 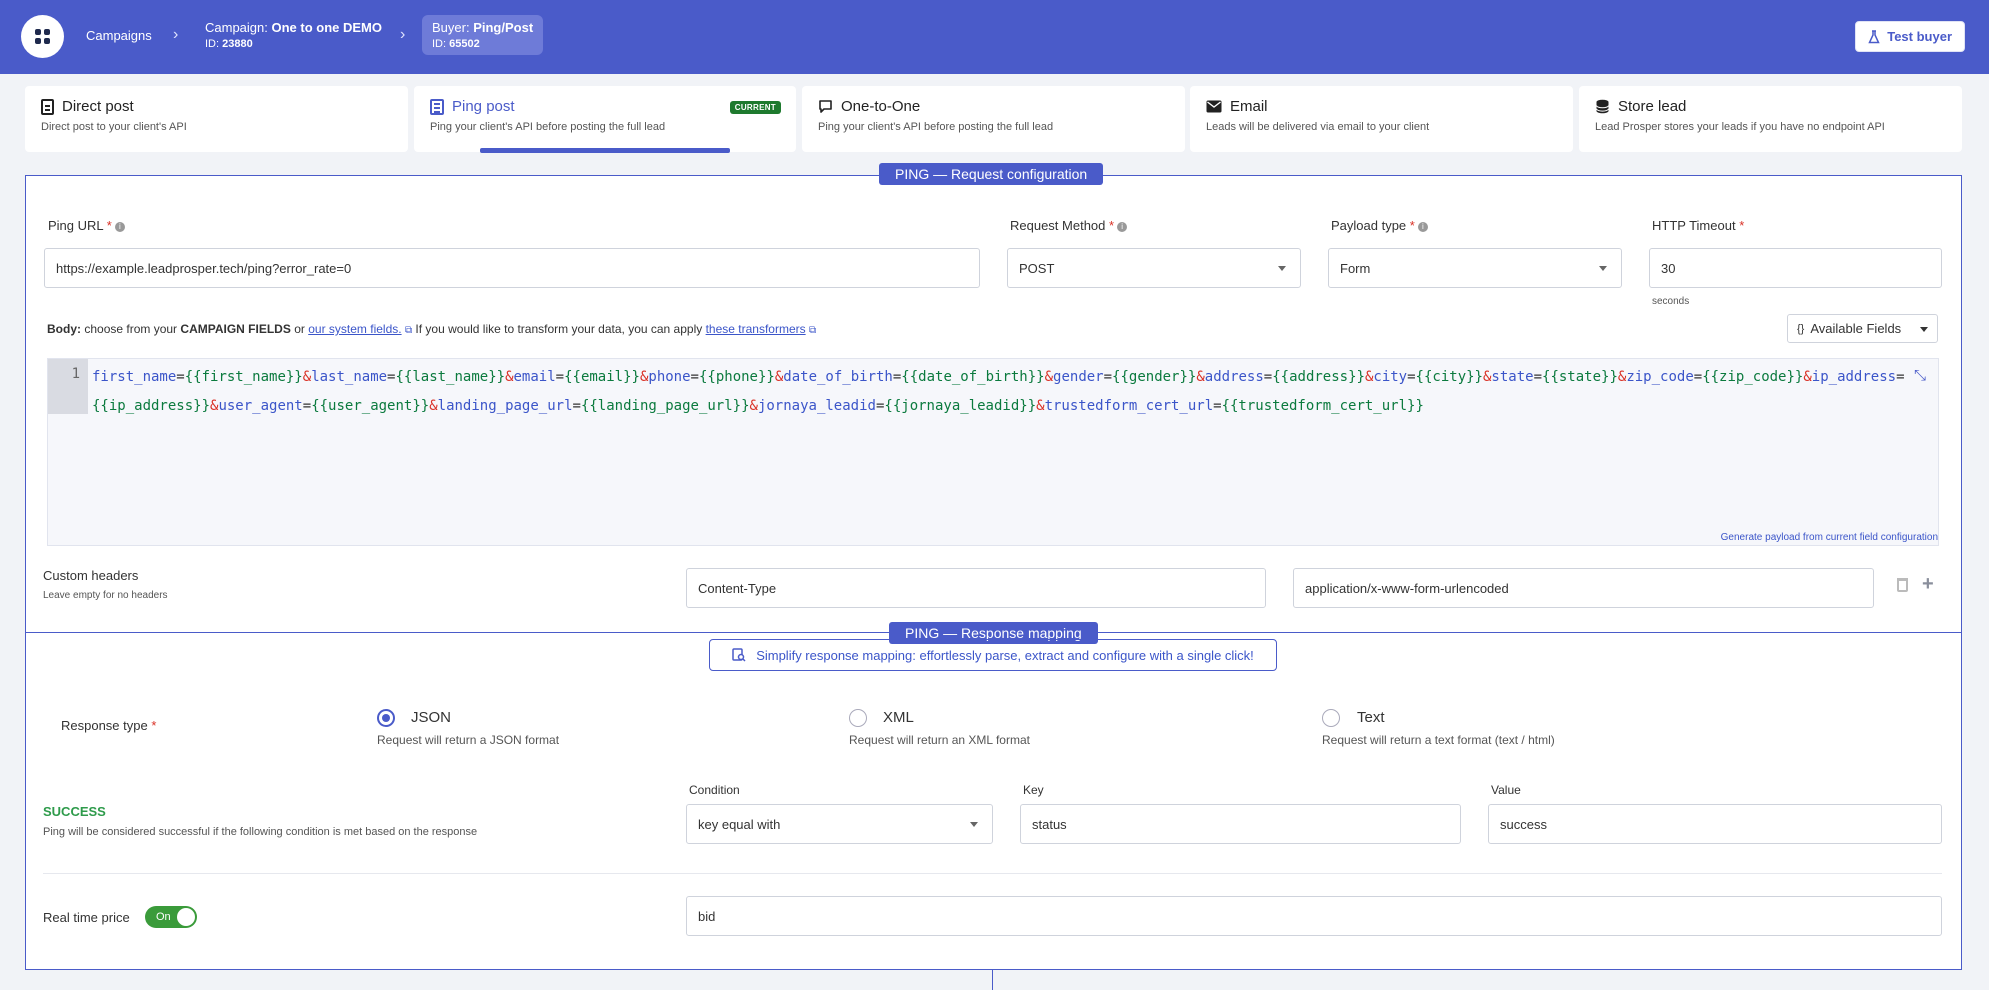 I want to click on param-value: {{trustedform_cert_url}}, so click(x=1322, y=406).